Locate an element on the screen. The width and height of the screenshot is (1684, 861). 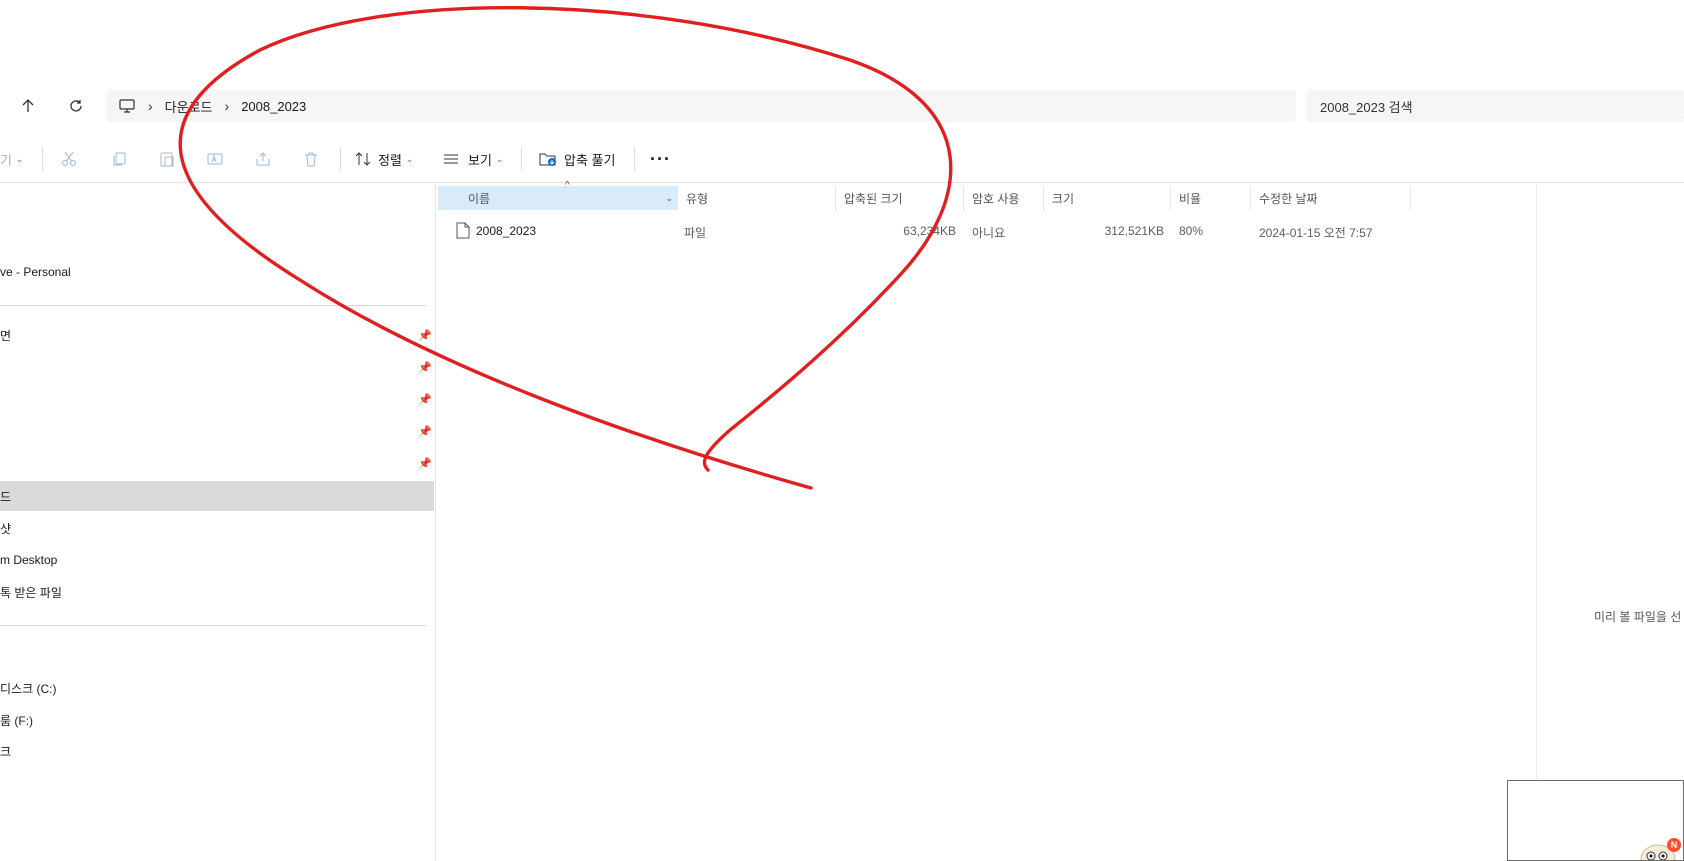
sidebar-item-downloads: 드 is located at coordinates (217, 496).